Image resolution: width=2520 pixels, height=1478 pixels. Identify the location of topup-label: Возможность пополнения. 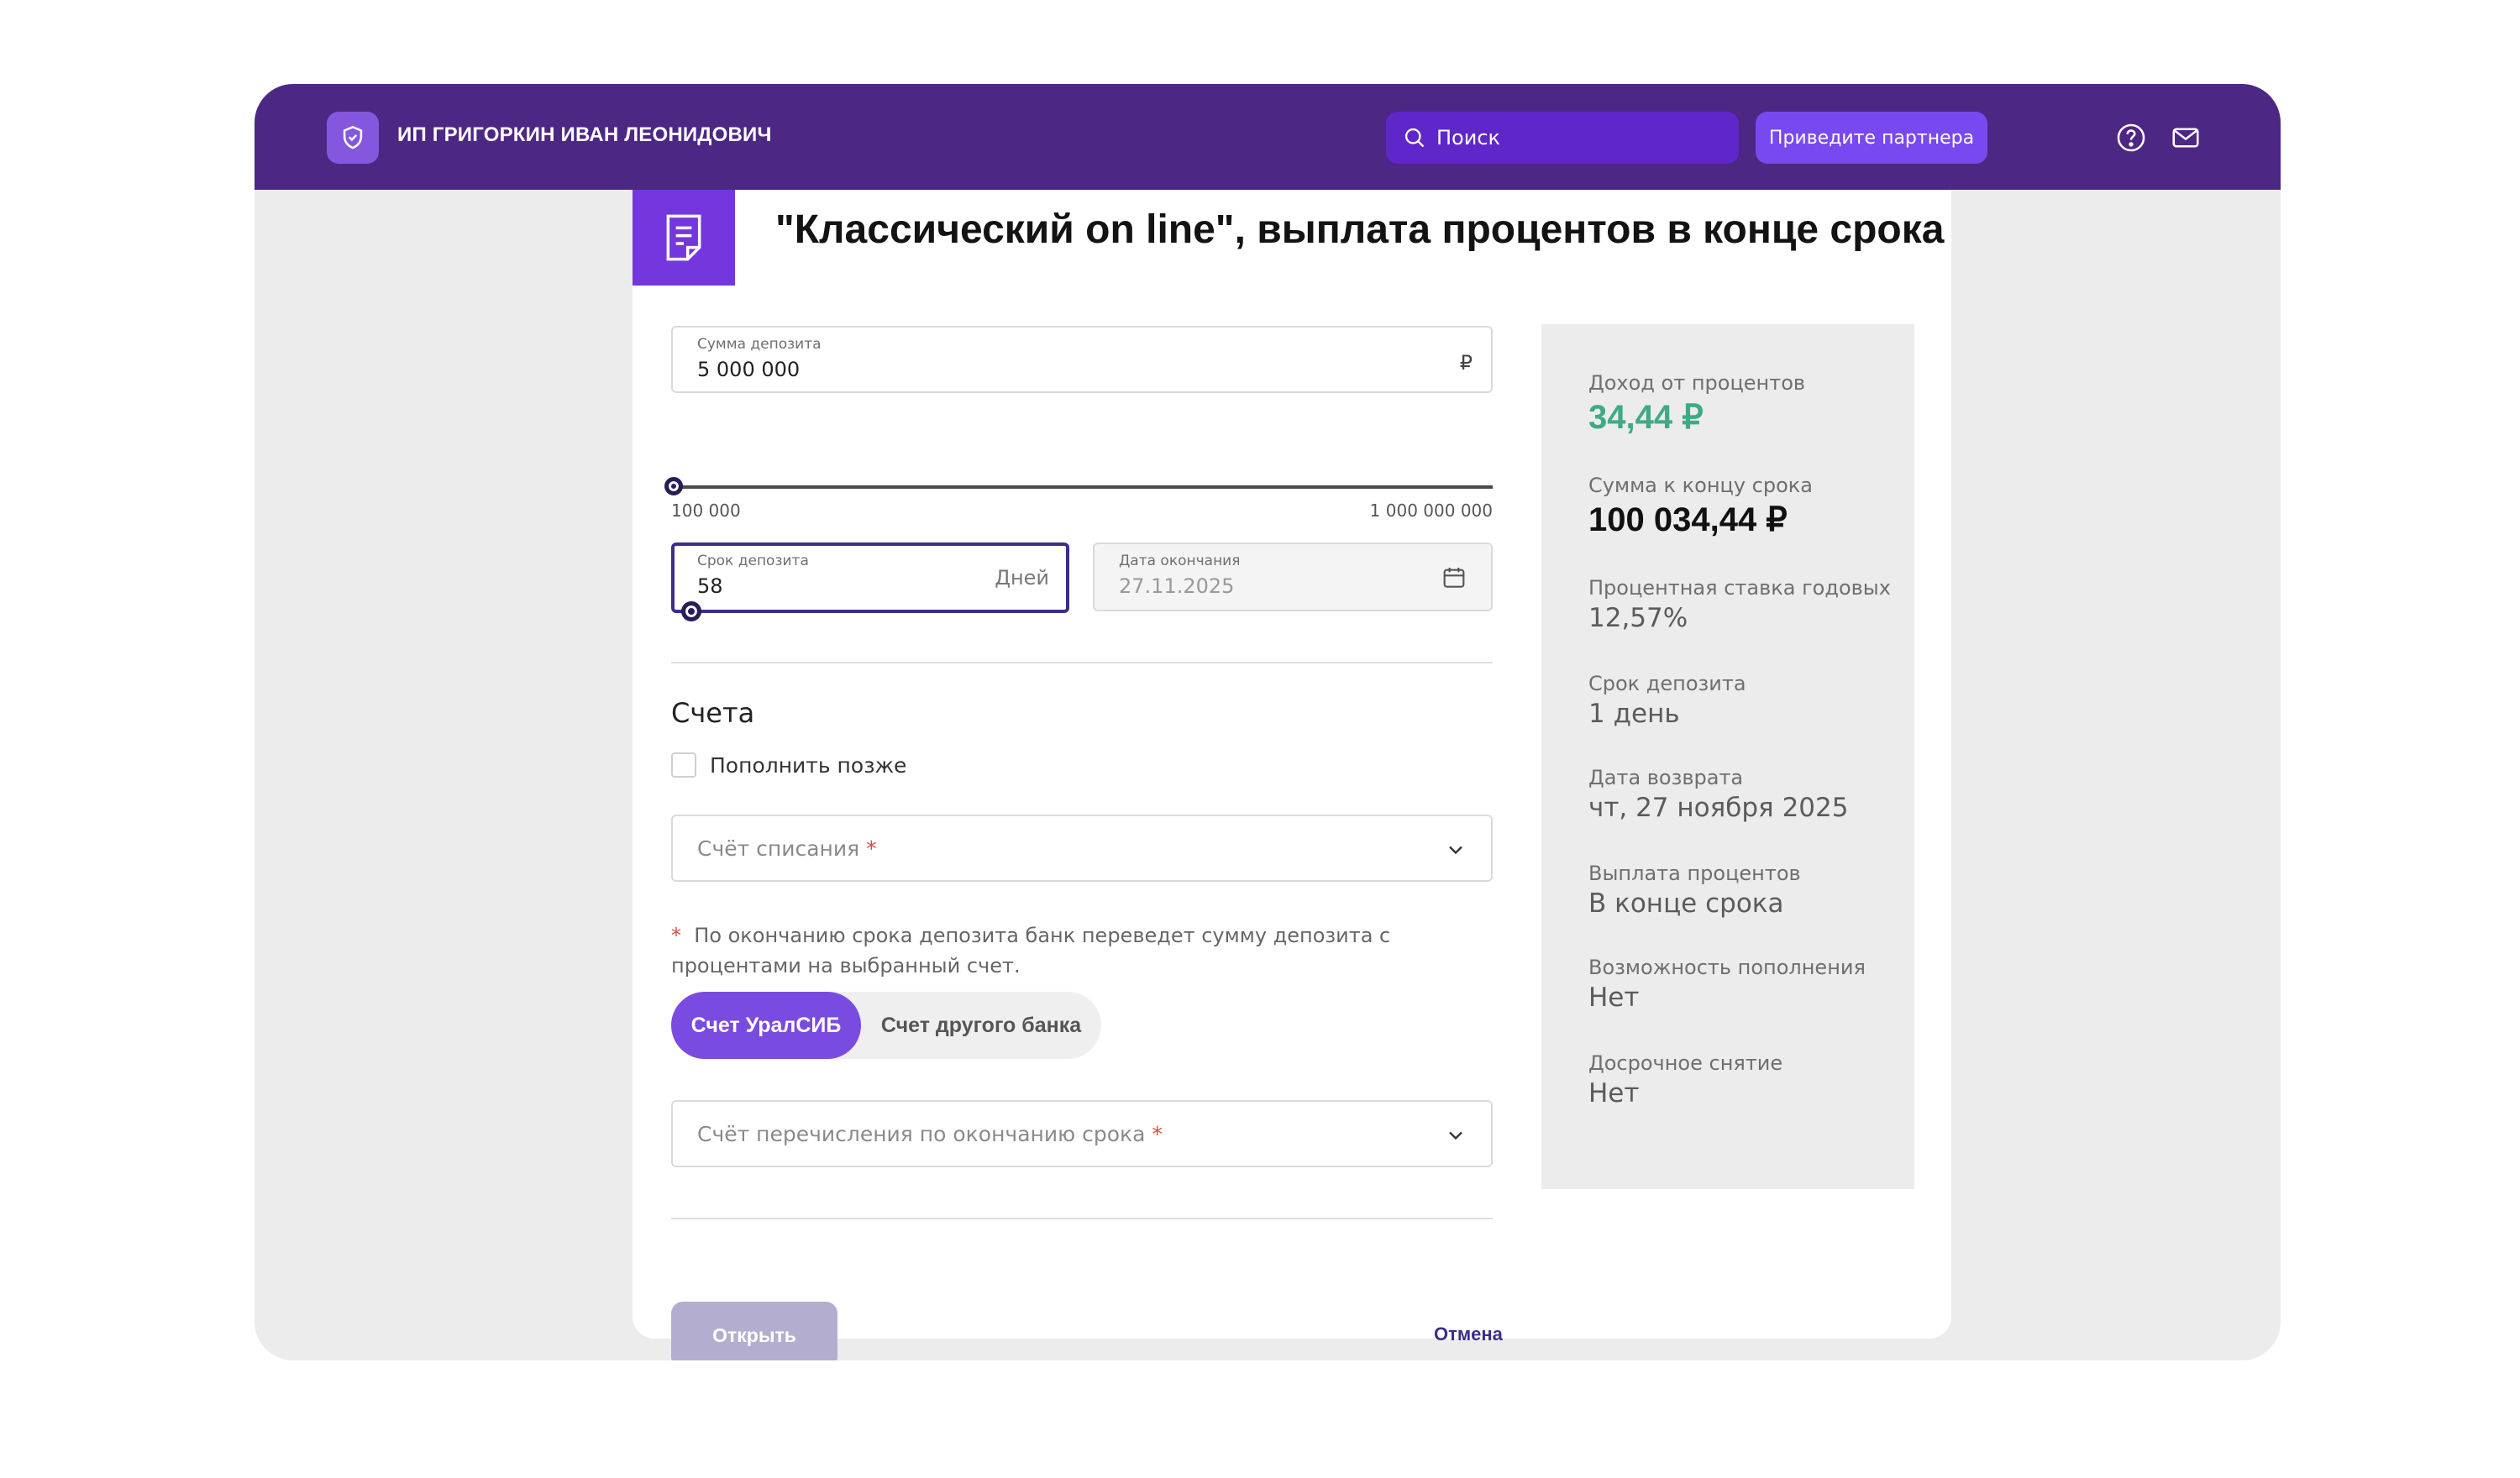
(1727, 967).